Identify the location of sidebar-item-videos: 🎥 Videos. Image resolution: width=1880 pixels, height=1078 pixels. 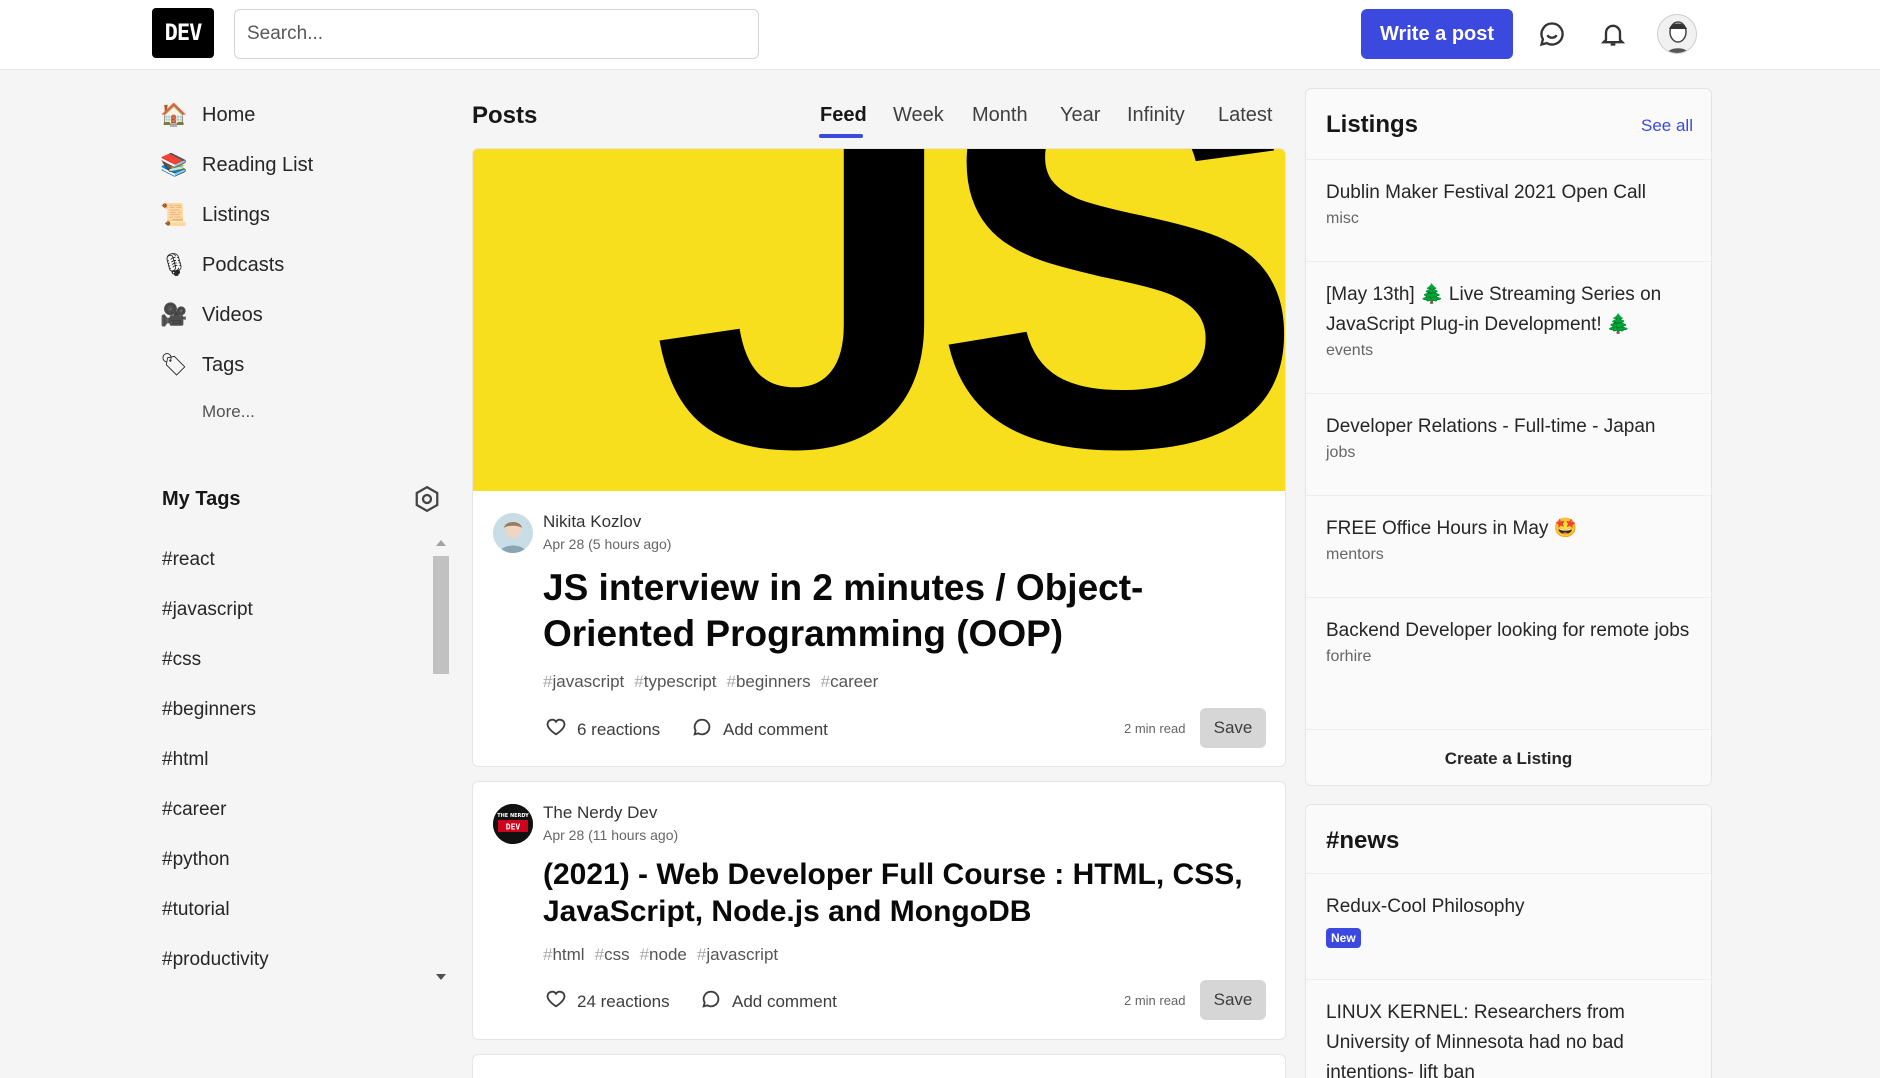
(211, 315).